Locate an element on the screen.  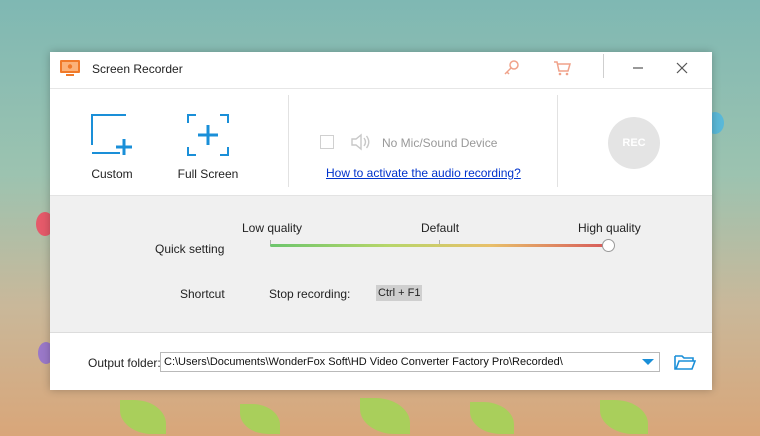
stop-recording-label: Stop recording: is located at coordinates (310, 294).